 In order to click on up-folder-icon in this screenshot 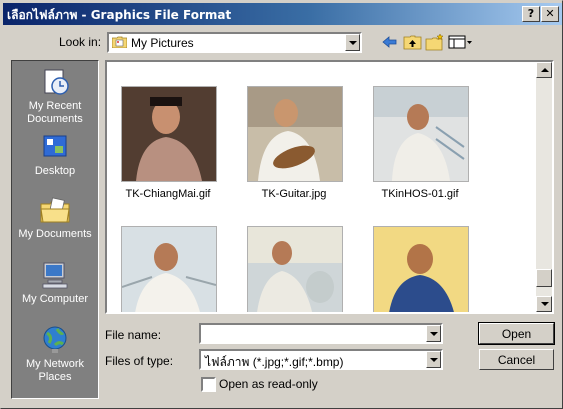, I will do `click(413, 42)`.